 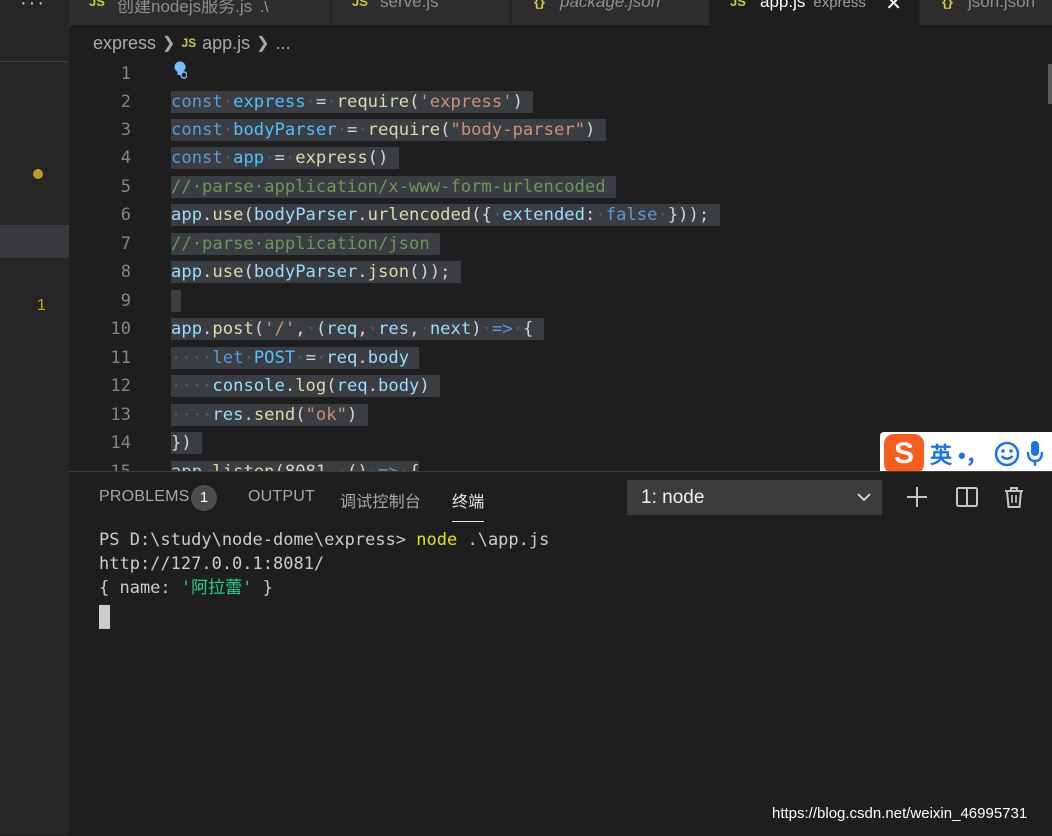 I want to click on tab-debug-console: 调试控制台, so click(x=380, y=500).